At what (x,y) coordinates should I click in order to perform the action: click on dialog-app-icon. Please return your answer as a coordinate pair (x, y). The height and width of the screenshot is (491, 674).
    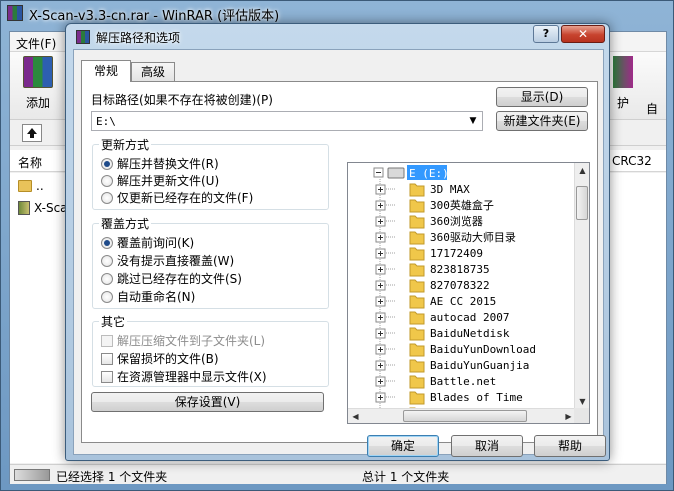
    Looking at the image, I should click on (83, 37).